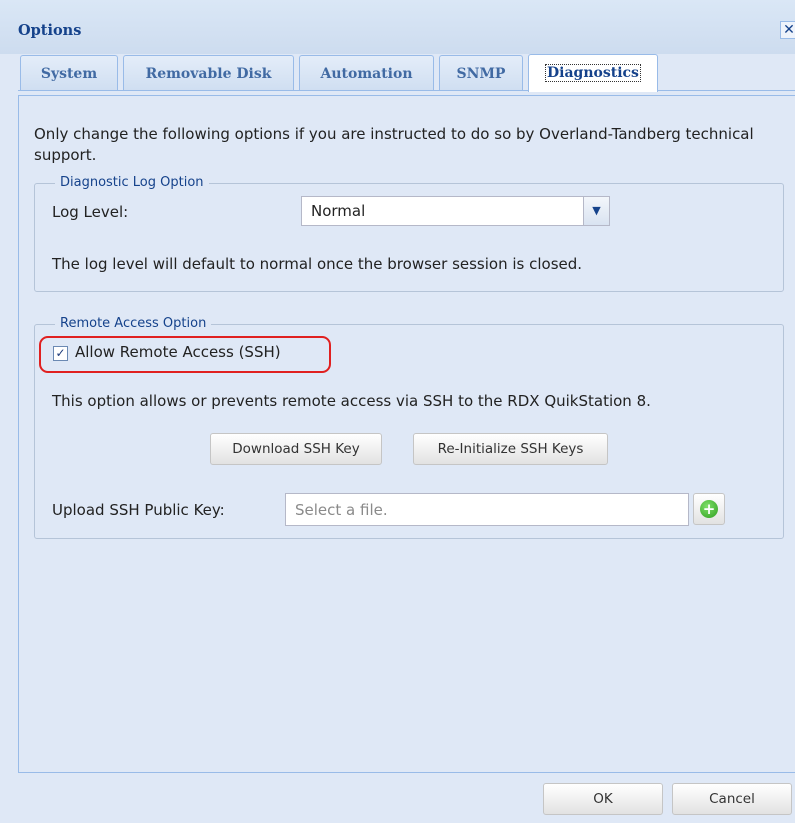 Image resolution: width=795 pixels, height=823 pixels. What do you see at coordinates (178, 352) in the screenshot?
I see `allow-remote-access-label: Allow Remote Access (SSH)` at bounding box center [178, 352].